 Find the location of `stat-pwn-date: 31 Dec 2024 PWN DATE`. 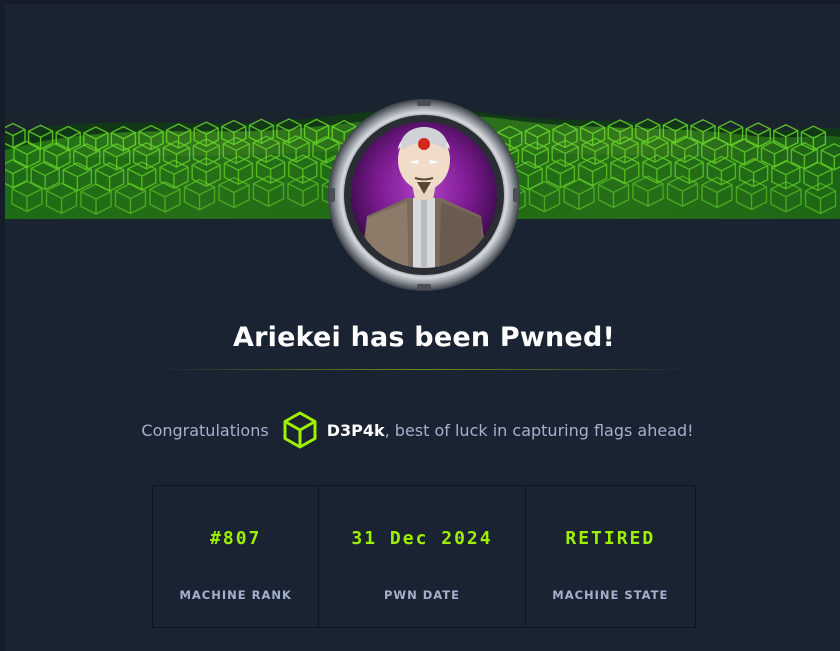

stat-pwn-date: 31 Dec 2024 PWN DATE is located at coordinates (422, 556).